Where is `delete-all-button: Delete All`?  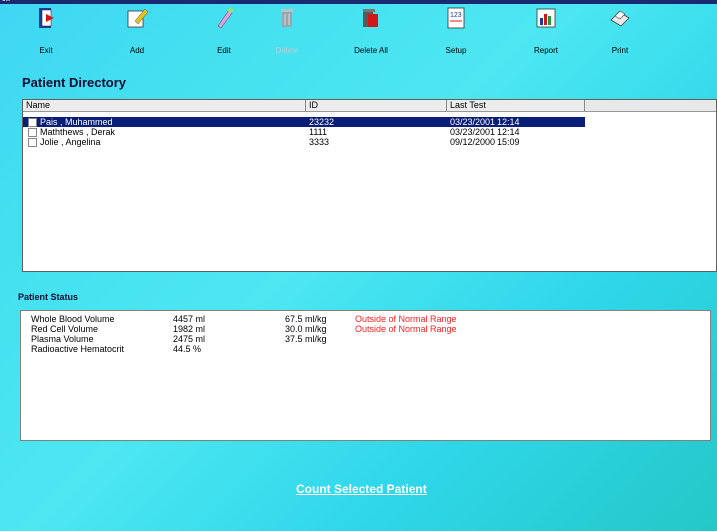
delete-all-button: Delete All is located at coordinates (371, 30).